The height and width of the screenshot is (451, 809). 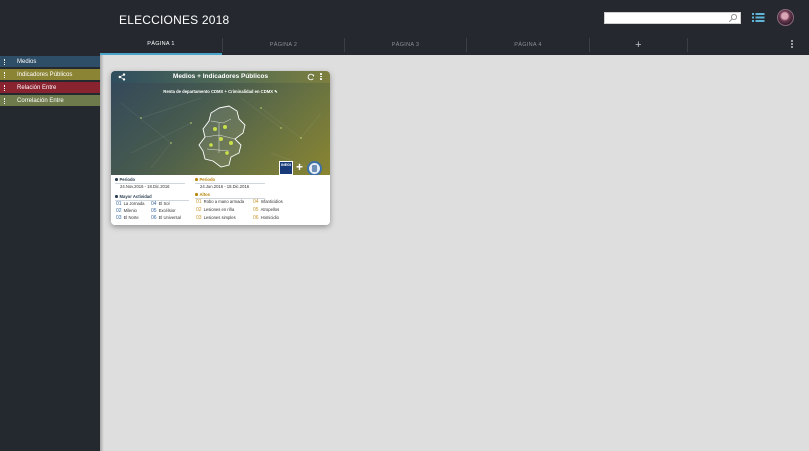 I want to click on sidebar-item-label: Relación Entre, so click(x=37, y=87).